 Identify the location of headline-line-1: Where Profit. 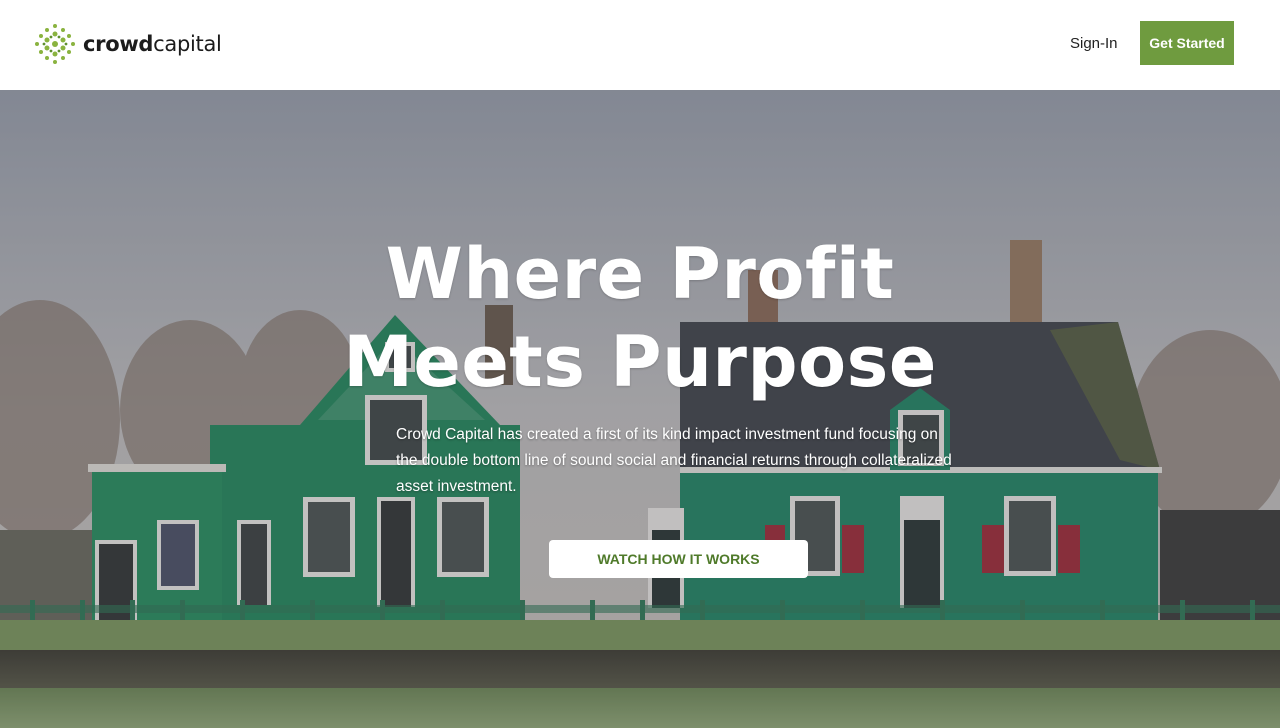
(640, 274).